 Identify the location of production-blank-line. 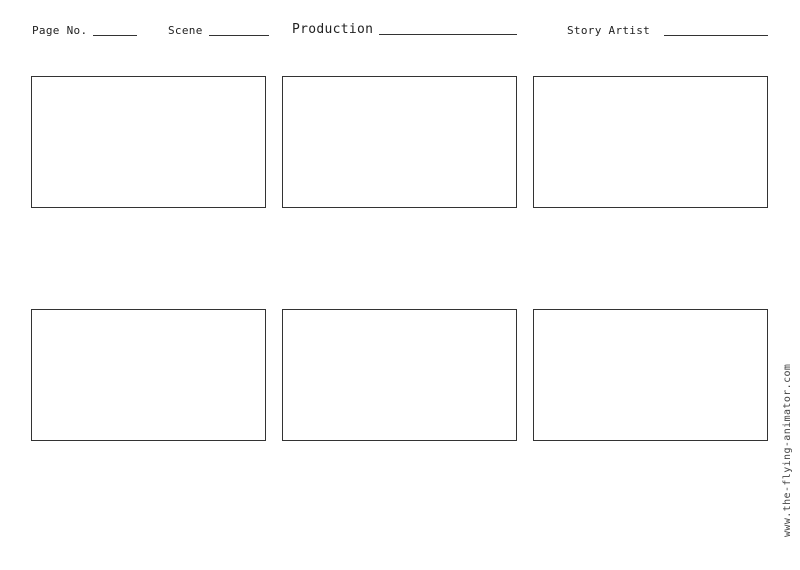
(448, 34).